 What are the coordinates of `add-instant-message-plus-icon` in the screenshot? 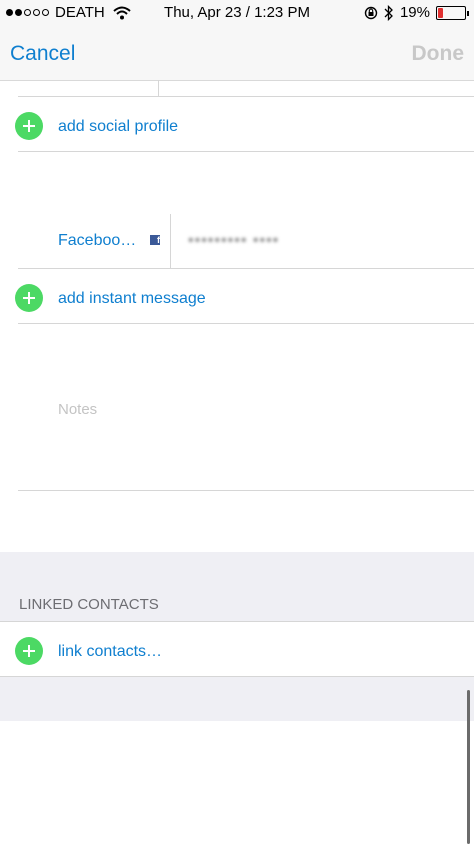 It's located at (29, 298).